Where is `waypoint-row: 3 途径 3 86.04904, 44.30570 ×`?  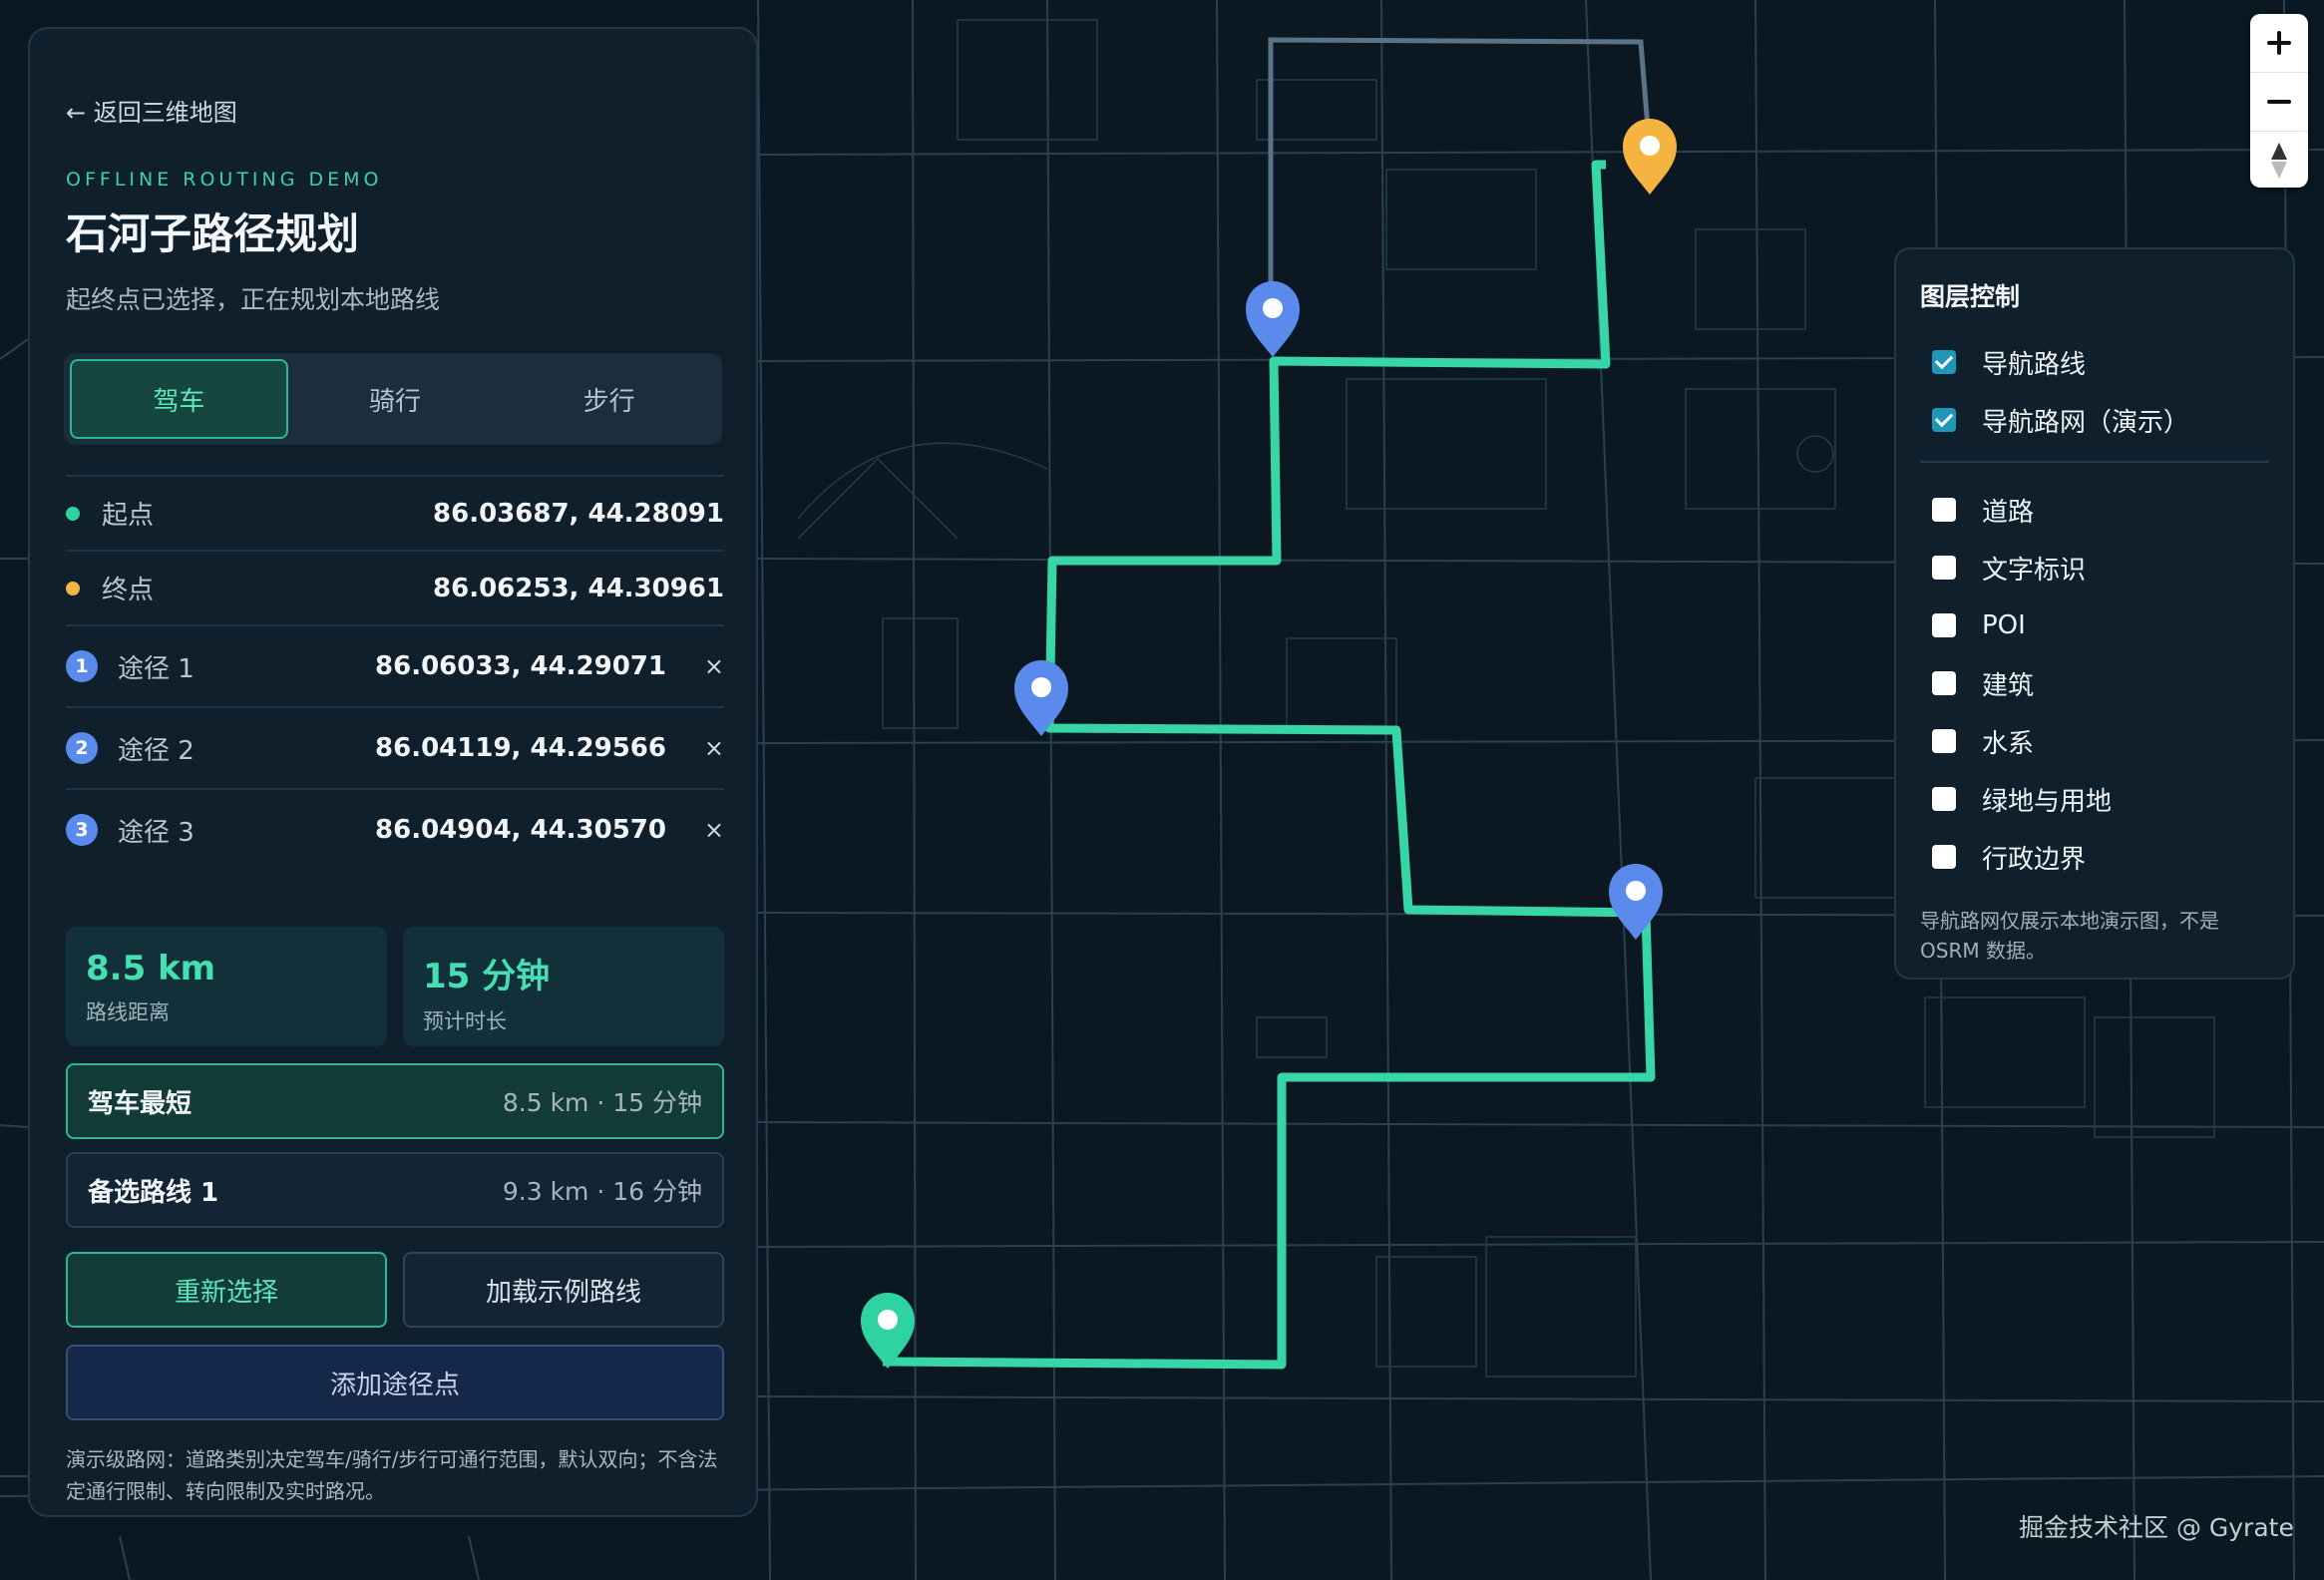
waypoint-row: 3 途径 3 86.04904, 44.30570 × is located at coordinates (395, 829).